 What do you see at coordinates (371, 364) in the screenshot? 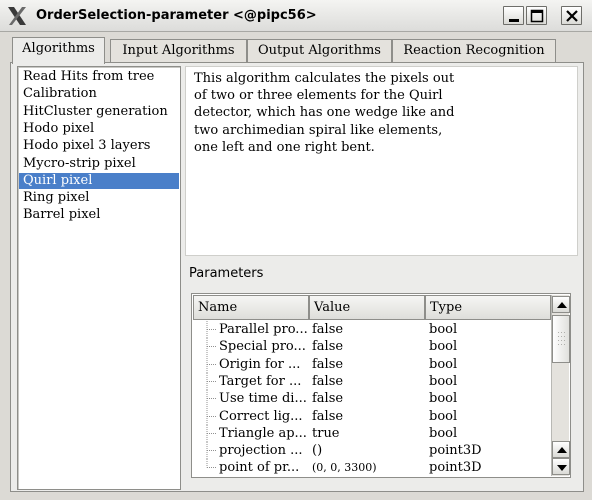
I see `table-row: Origin for ... false bool` at bounding box center [371, 364].